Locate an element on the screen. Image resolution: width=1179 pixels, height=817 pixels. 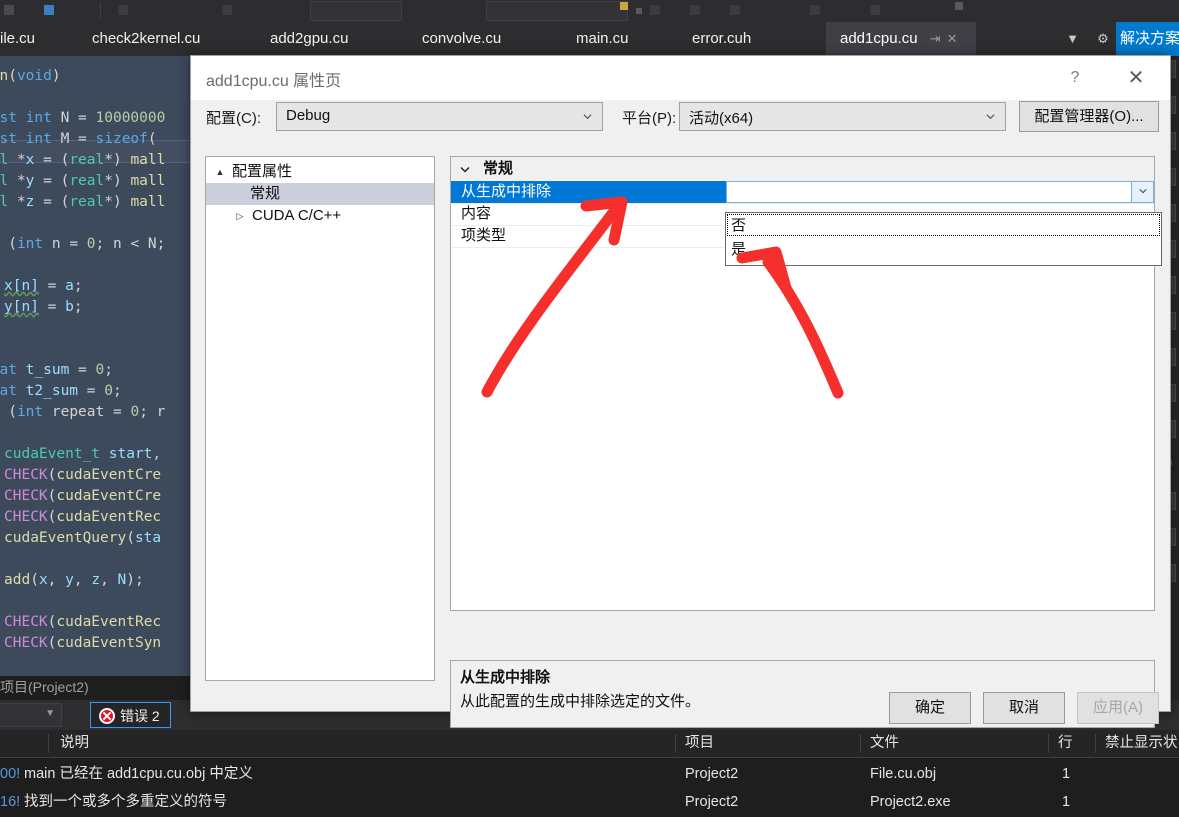
platform-label: 平台(P): is located at coordinates (649, 118).